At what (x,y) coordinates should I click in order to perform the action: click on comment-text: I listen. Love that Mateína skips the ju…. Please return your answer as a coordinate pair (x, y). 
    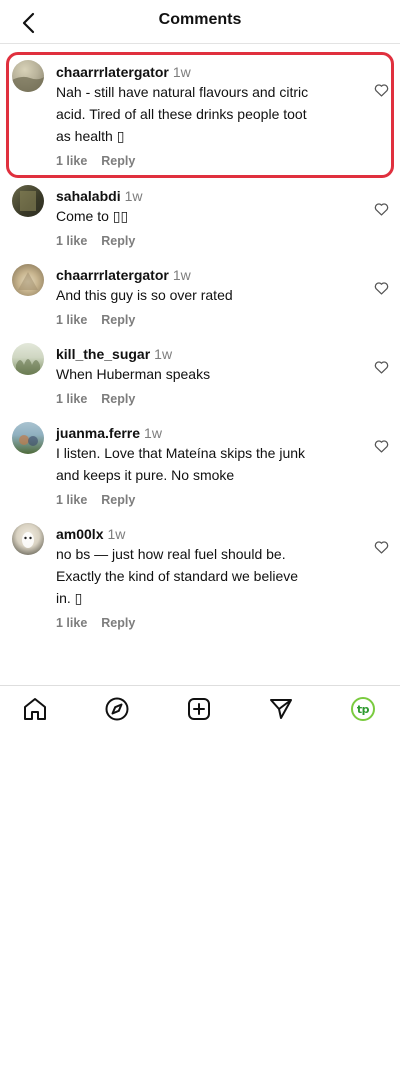
    Looking at the image, I should click on (206, 464).